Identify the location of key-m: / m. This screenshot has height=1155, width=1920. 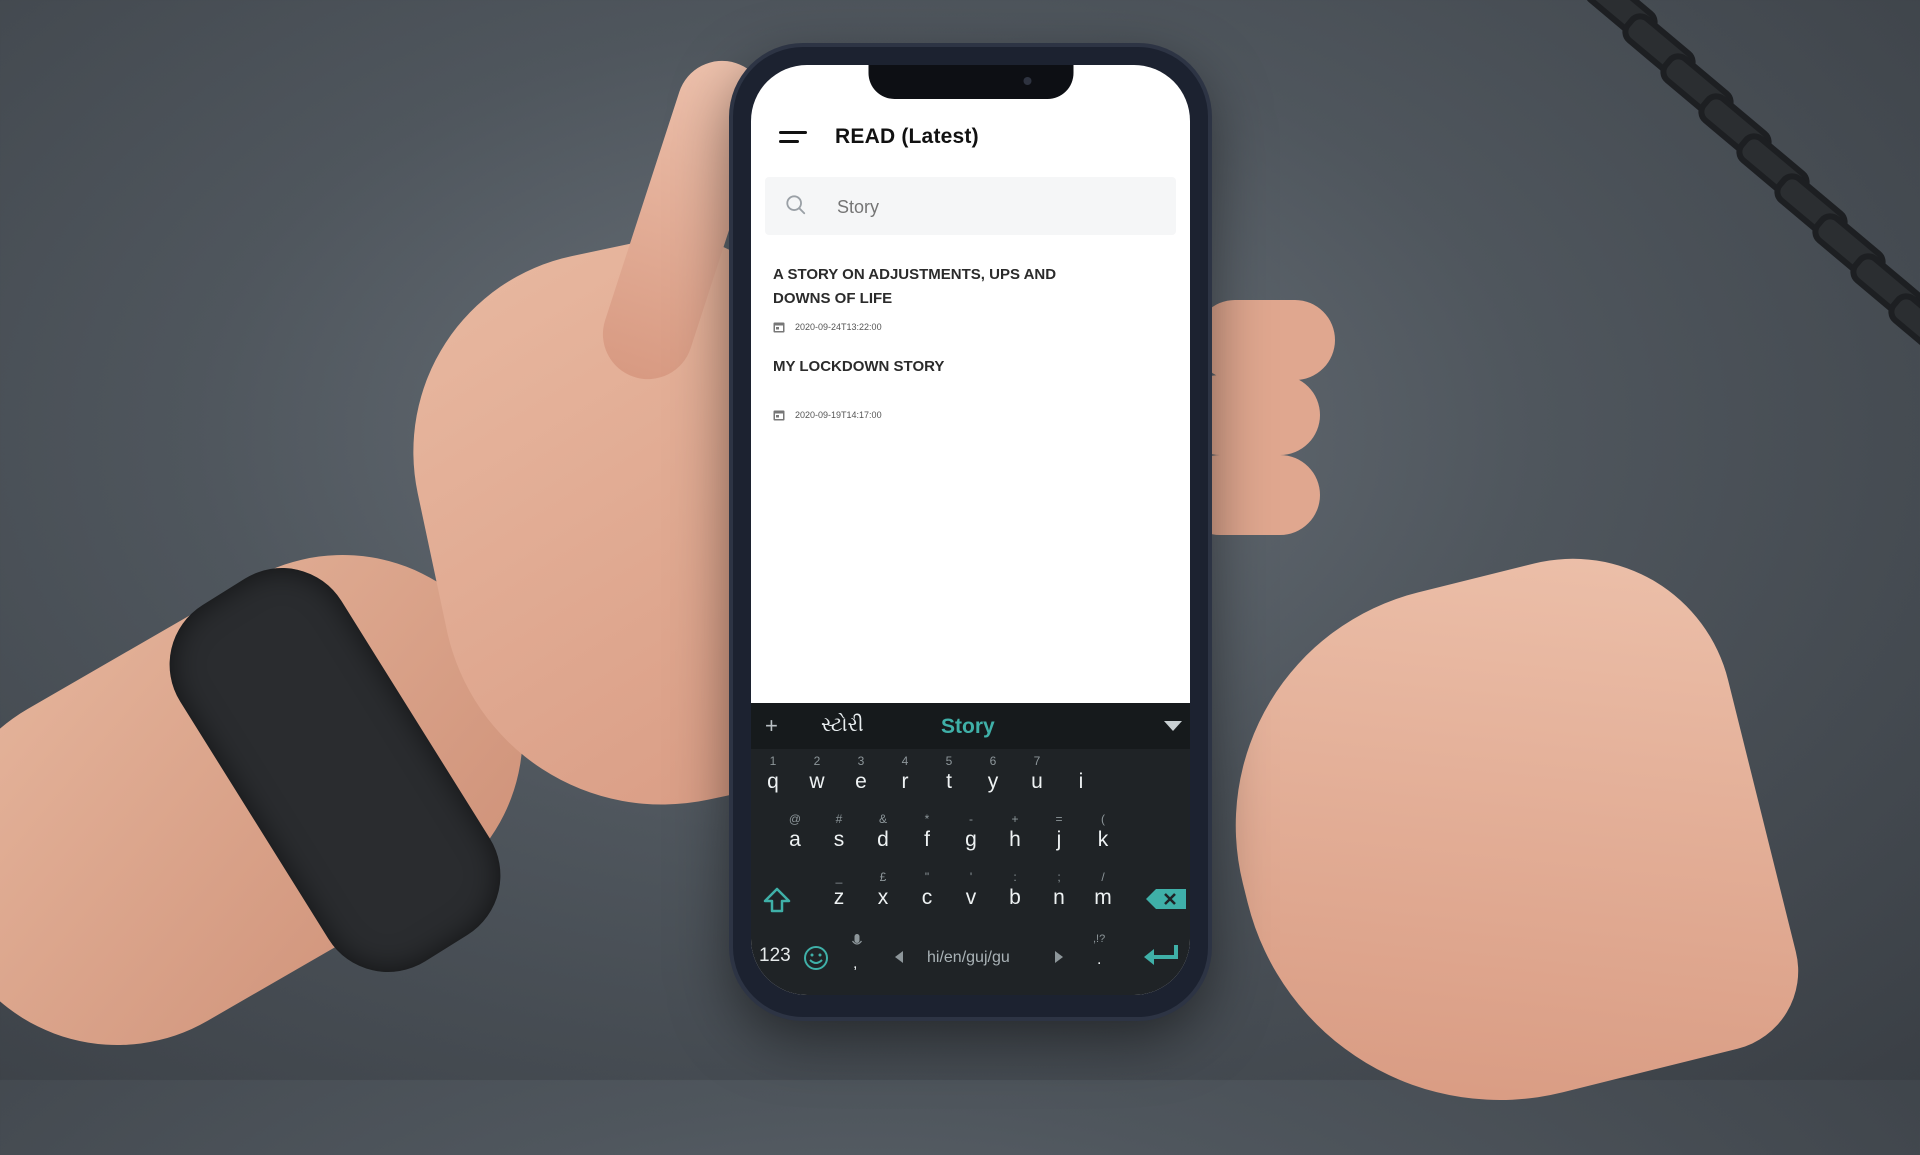
(1103, 897).